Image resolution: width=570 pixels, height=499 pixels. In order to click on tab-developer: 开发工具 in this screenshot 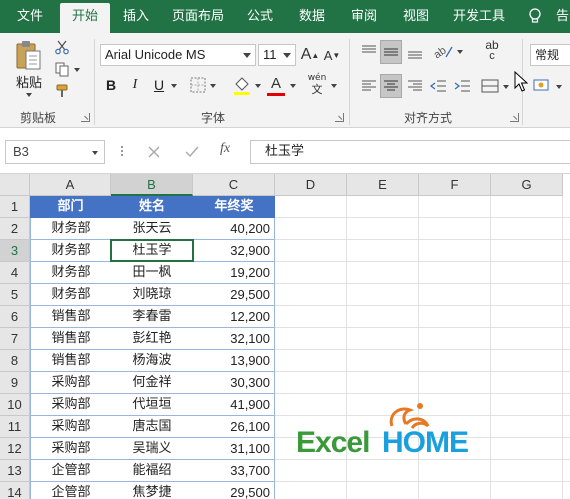, I will do `click(479, 16)`.